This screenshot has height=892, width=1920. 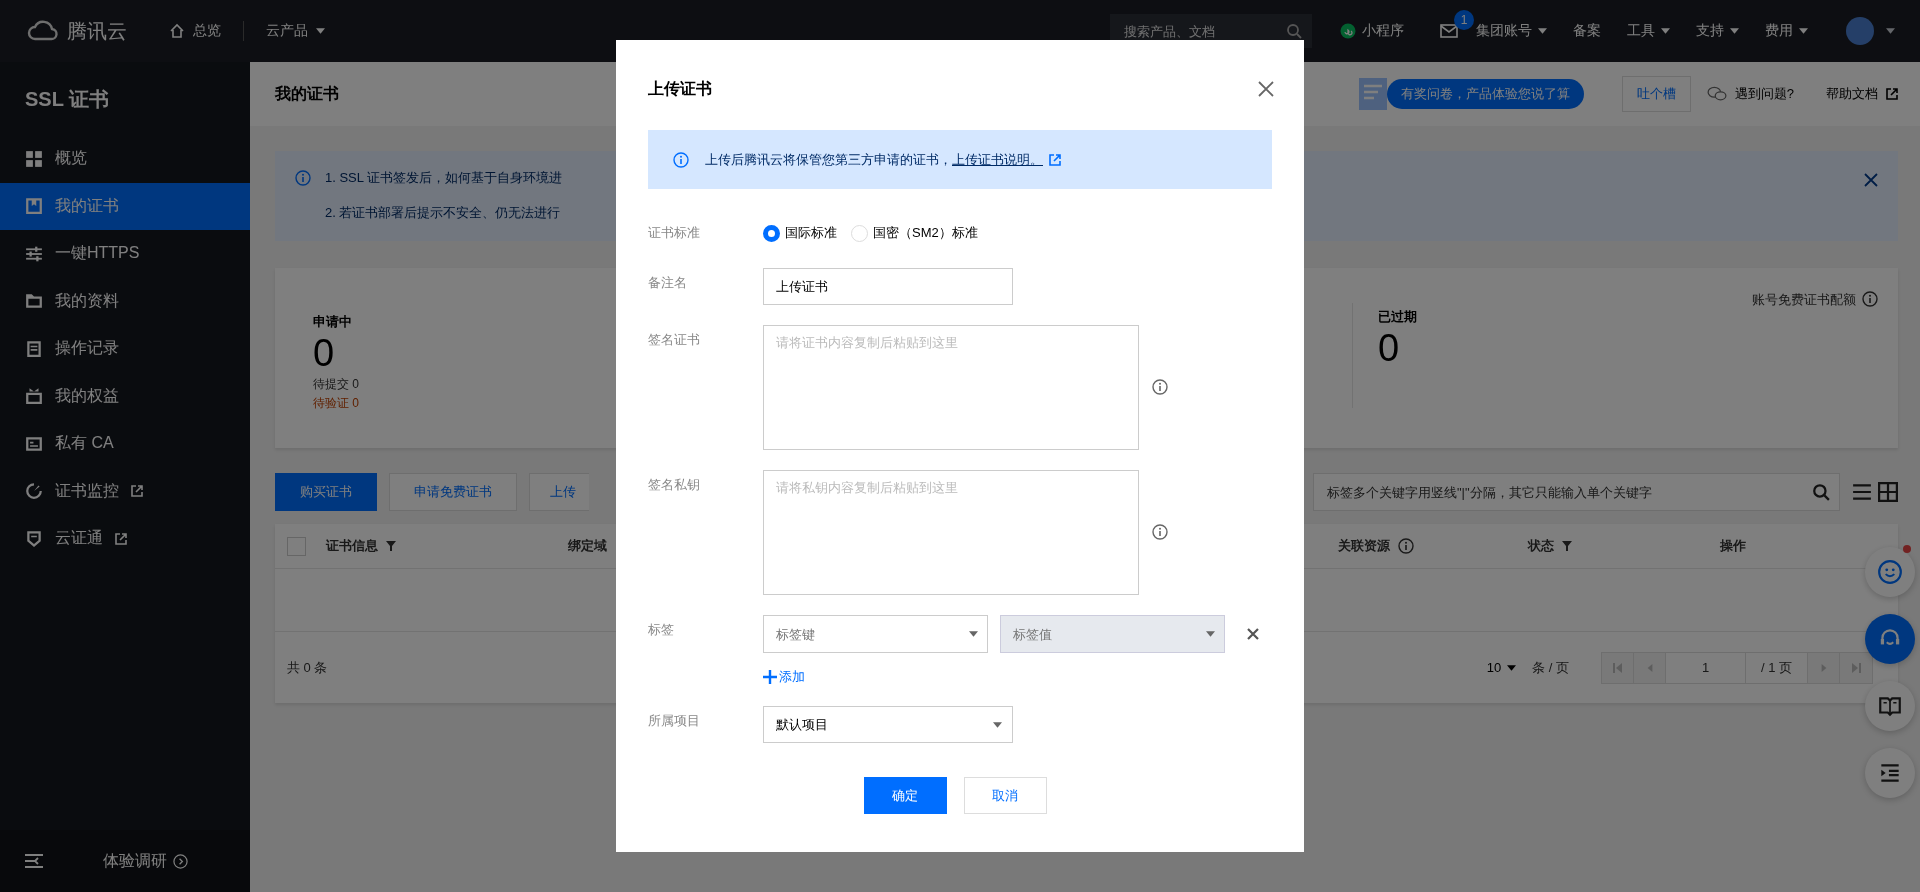 What do you see at coordinates (307, 93) in the screenshot?
I see `page-title: 我的证书` at bounding box center [307, 93].